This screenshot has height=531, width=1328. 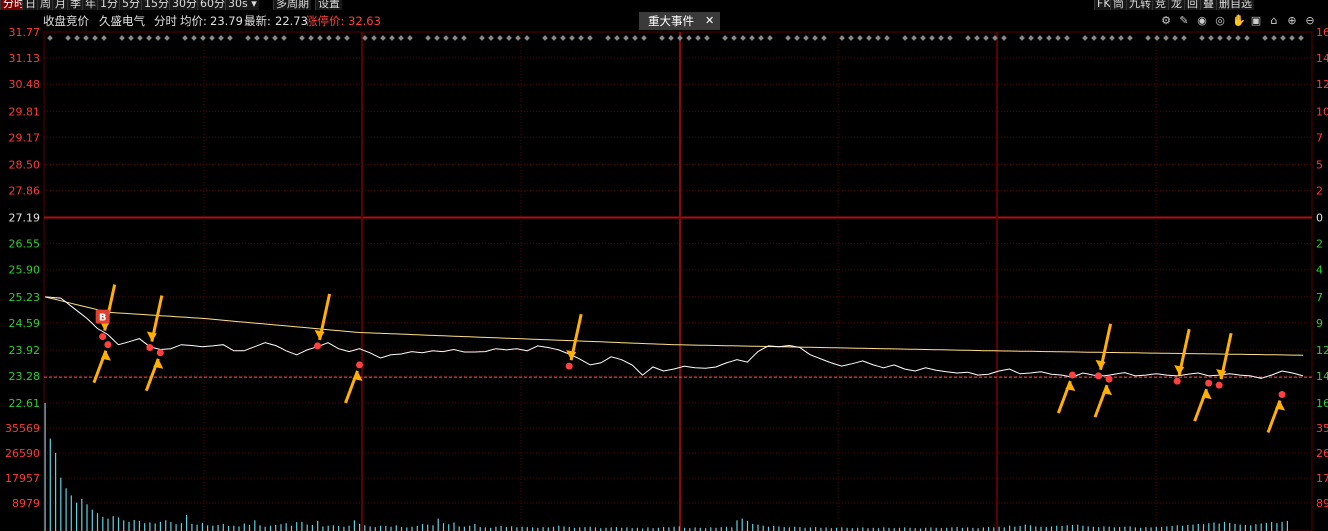 What do you see at coordinates (242, 5) in the screenshot?
I see `period-button-11: 30s ▾` at bounding box center [242, 5].